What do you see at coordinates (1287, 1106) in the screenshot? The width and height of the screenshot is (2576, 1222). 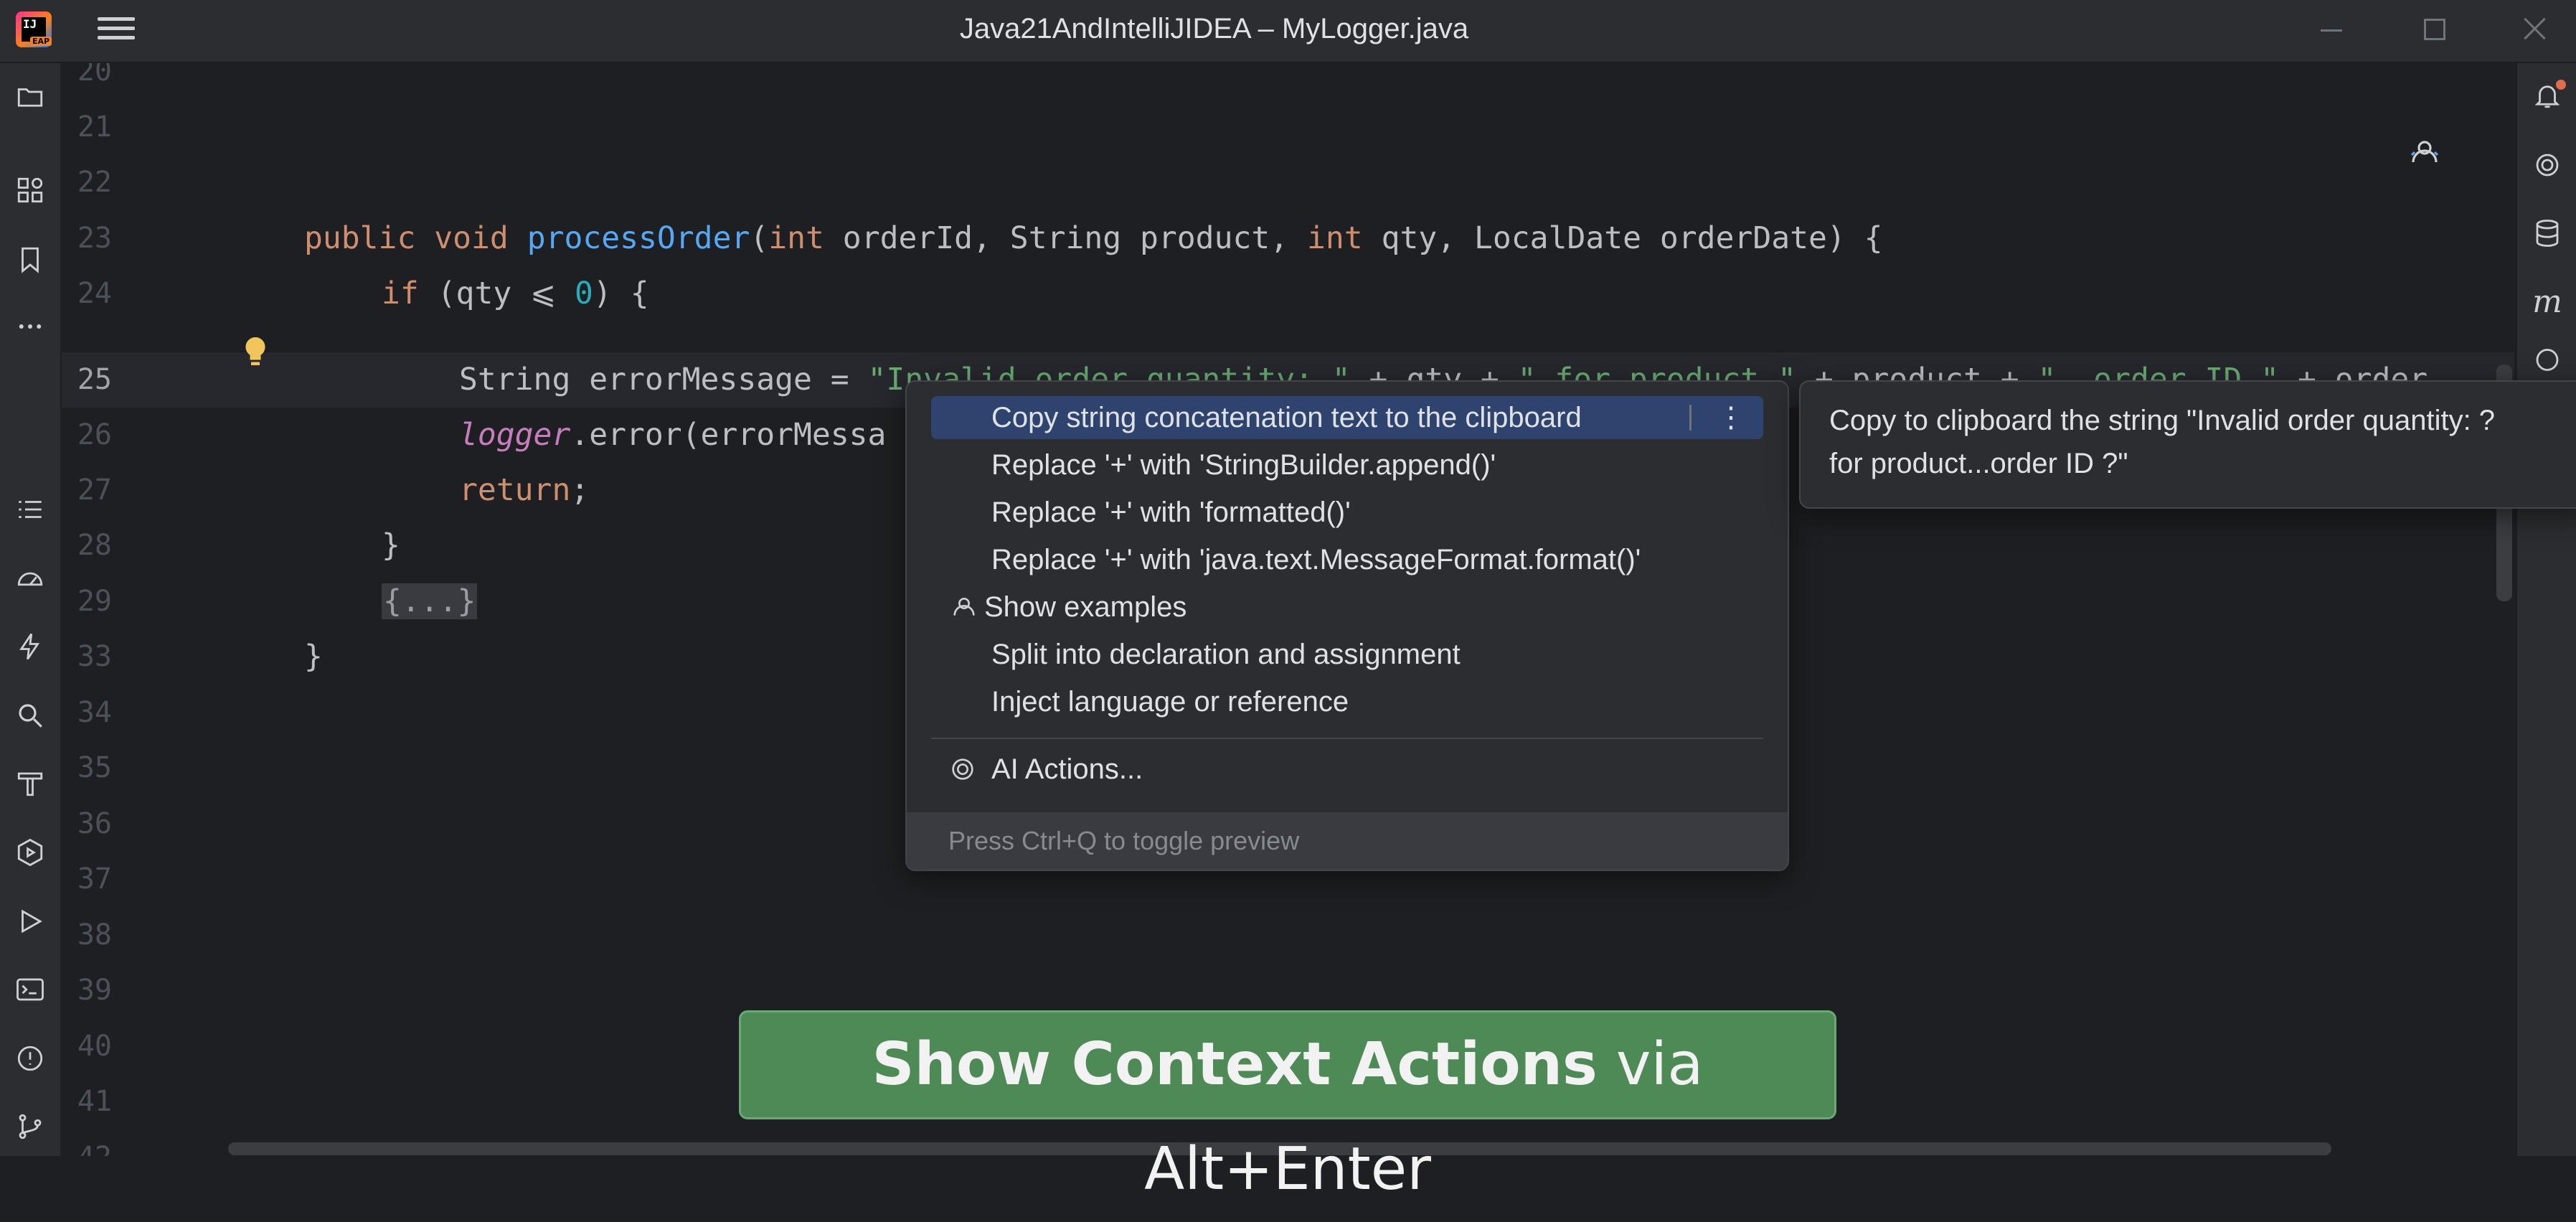 I see `shortcut-overlay-banner: Show Context Actions via Alt+Enter` at bounding box center [1287, 1106].